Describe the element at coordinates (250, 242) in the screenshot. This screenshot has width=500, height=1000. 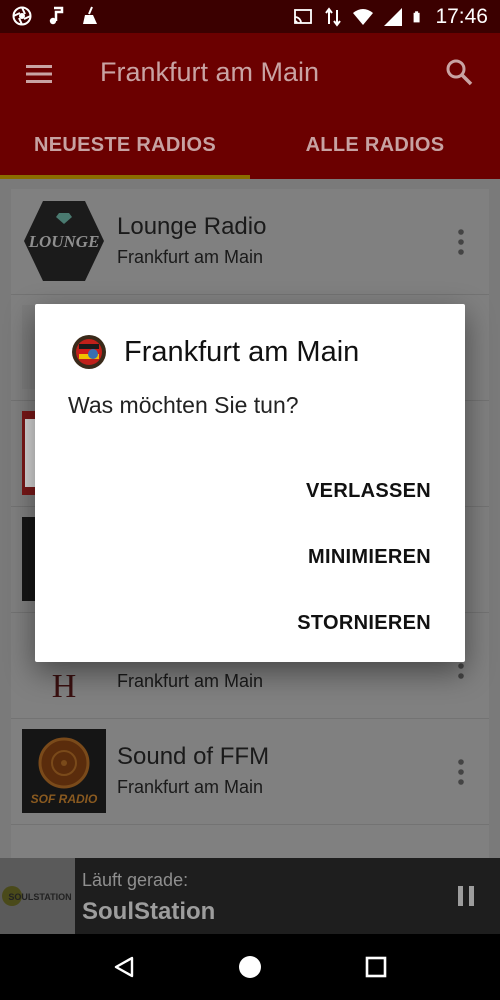
I see `list-item: LOUNGE Lounge Radio Frankfurt am Main` at that location.